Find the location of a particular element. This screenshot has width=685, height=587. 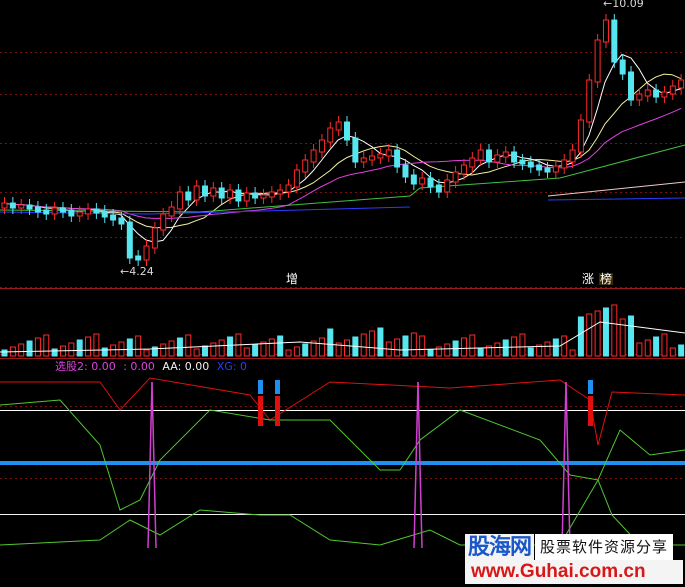

event-tag-increase: 增 is located at coordinates (292, 279).